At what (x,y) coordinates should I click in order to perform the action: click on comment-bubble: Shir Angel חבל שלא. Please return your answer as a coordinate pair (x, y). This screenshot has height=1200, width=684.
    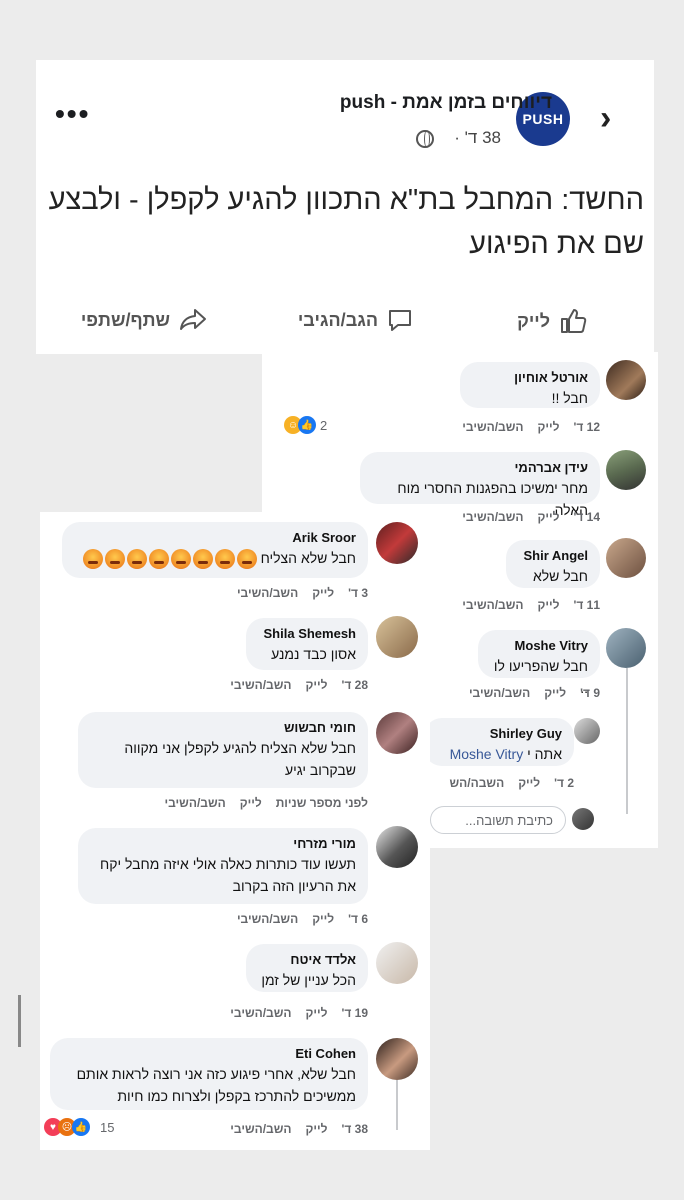
    Looking at the image, I should click on (553, 564).